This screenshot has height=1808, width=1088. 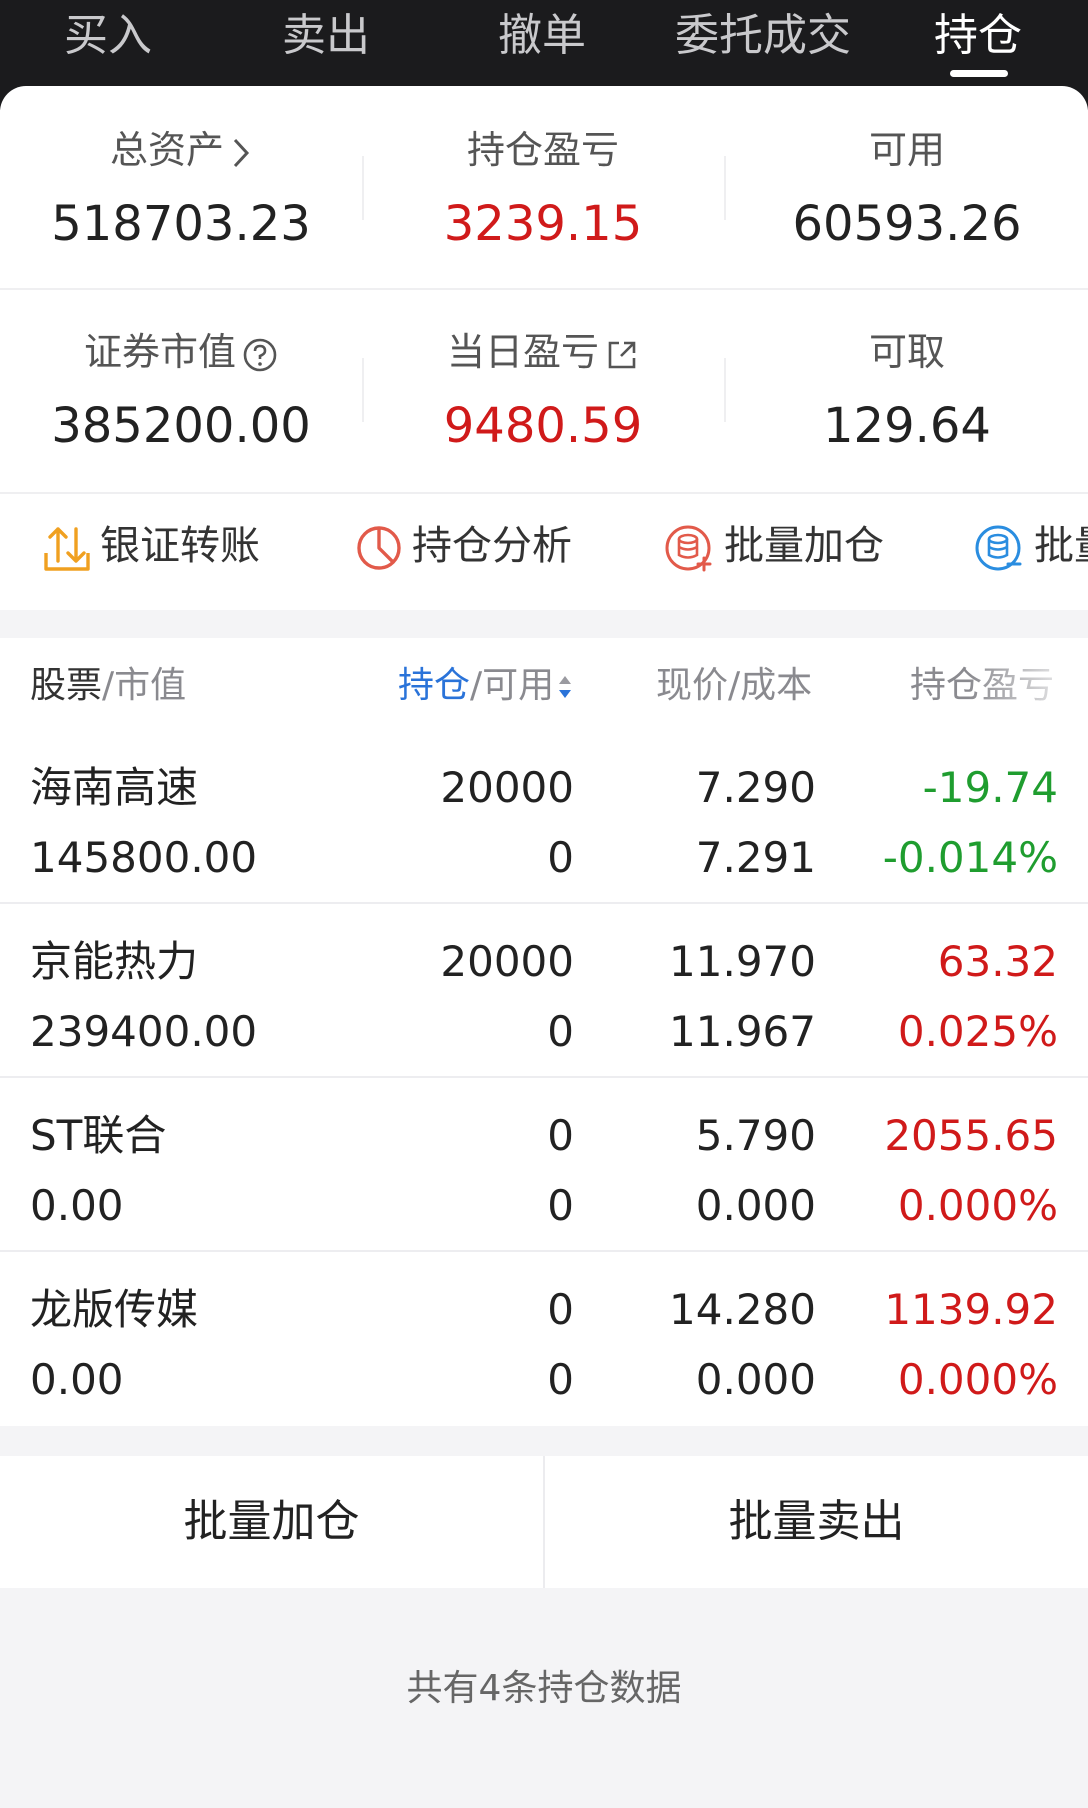 I want to click on batch-add-icon, so click(x=688, y=548).